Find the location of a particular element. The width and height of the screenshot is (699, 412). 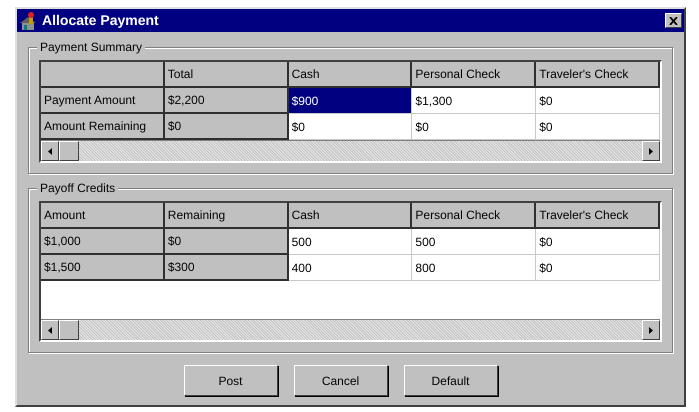

column-header is located at coordinates (103, 75).